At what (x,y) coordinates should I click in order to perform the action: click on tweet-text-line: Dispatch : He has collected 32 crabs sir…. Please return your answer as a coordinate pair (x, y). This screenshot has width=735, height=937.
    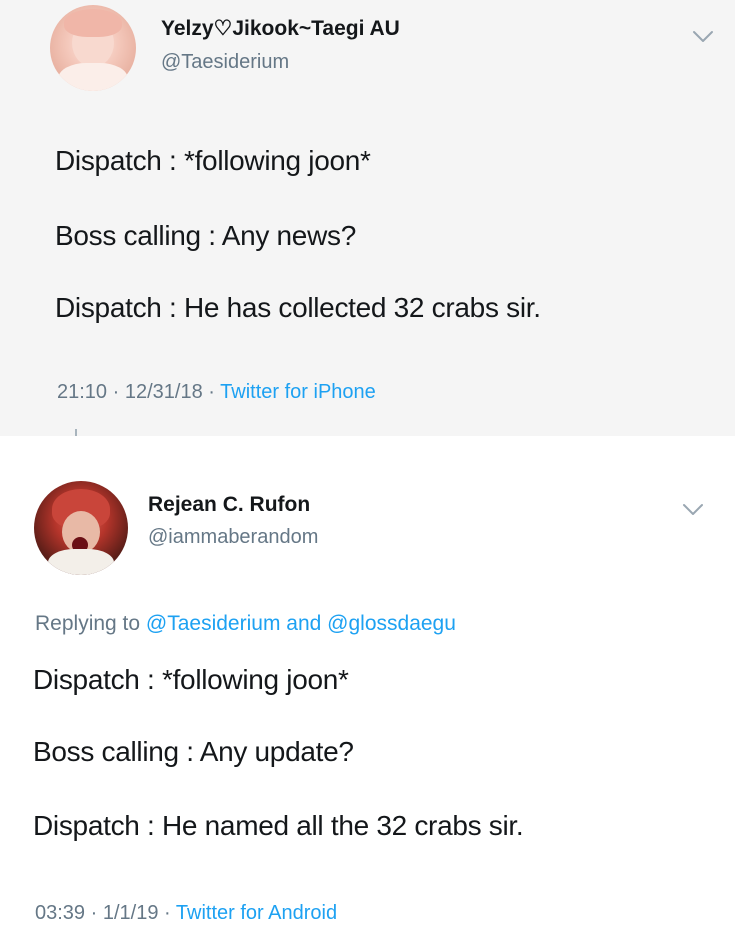
    Looking at the image, I should click on (298, 307).